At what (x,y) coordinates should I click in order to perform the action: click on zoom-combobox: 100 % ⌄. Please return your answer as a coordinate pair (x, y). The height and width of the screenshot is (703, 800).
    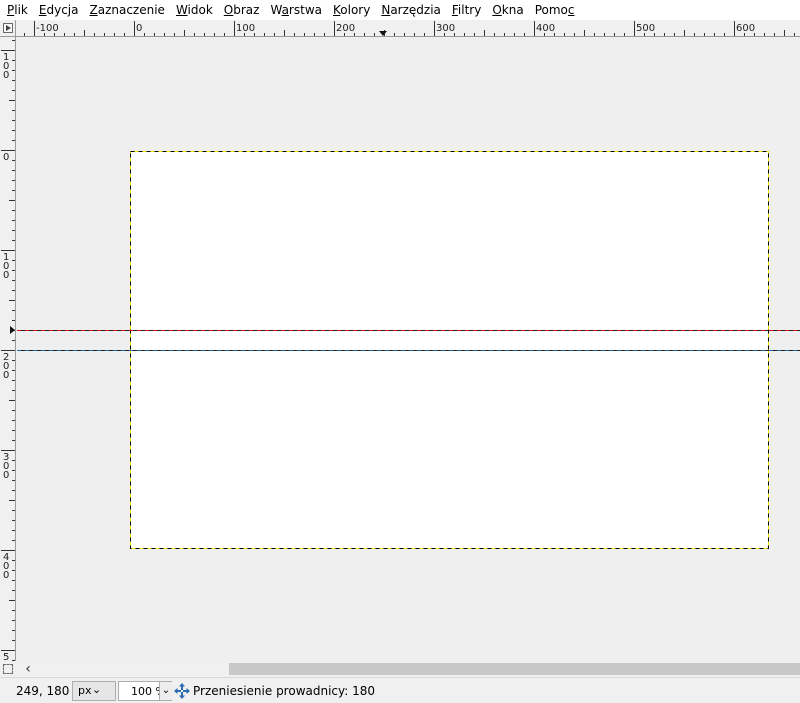
    Looking at the image, I should click on (145, 691).